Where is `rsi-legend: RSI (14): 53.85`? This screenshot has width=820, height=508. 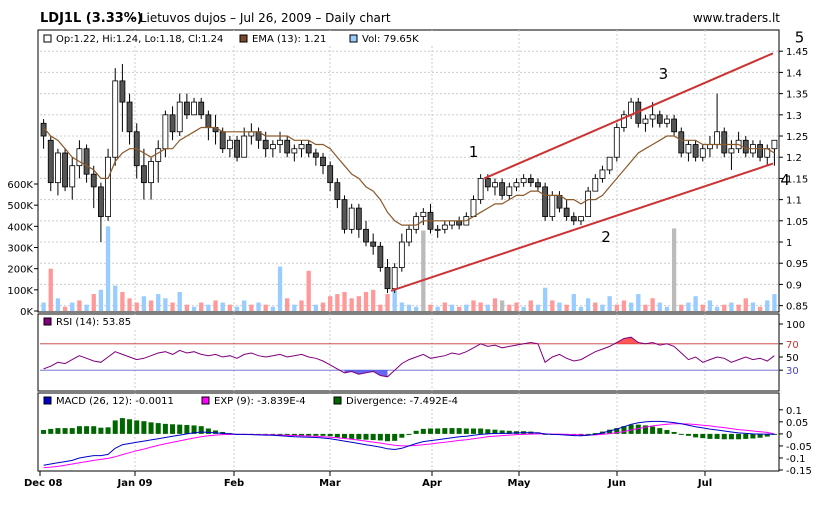
rsi-legend: RSI (14): 53.85 is located at coordinates (89, 321).